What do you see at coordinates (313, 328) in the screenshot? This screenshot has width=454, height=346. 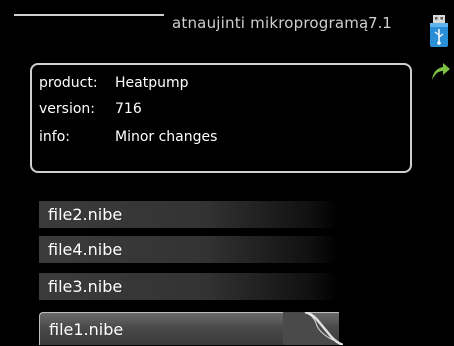 I see `selection-fold-icon` at bounding box center [313, 328].